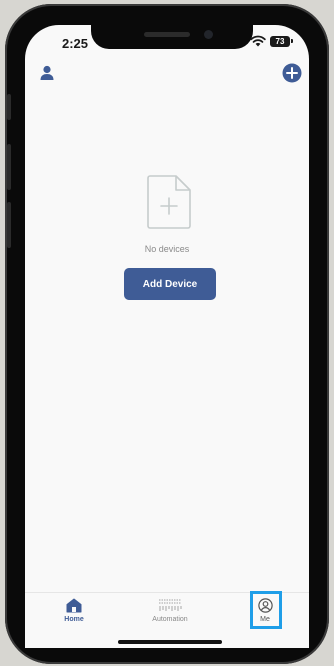 Image resolution: width=334 pixels, height=666 pixels. I want to click on status-icons: 73, so click(271, 41).